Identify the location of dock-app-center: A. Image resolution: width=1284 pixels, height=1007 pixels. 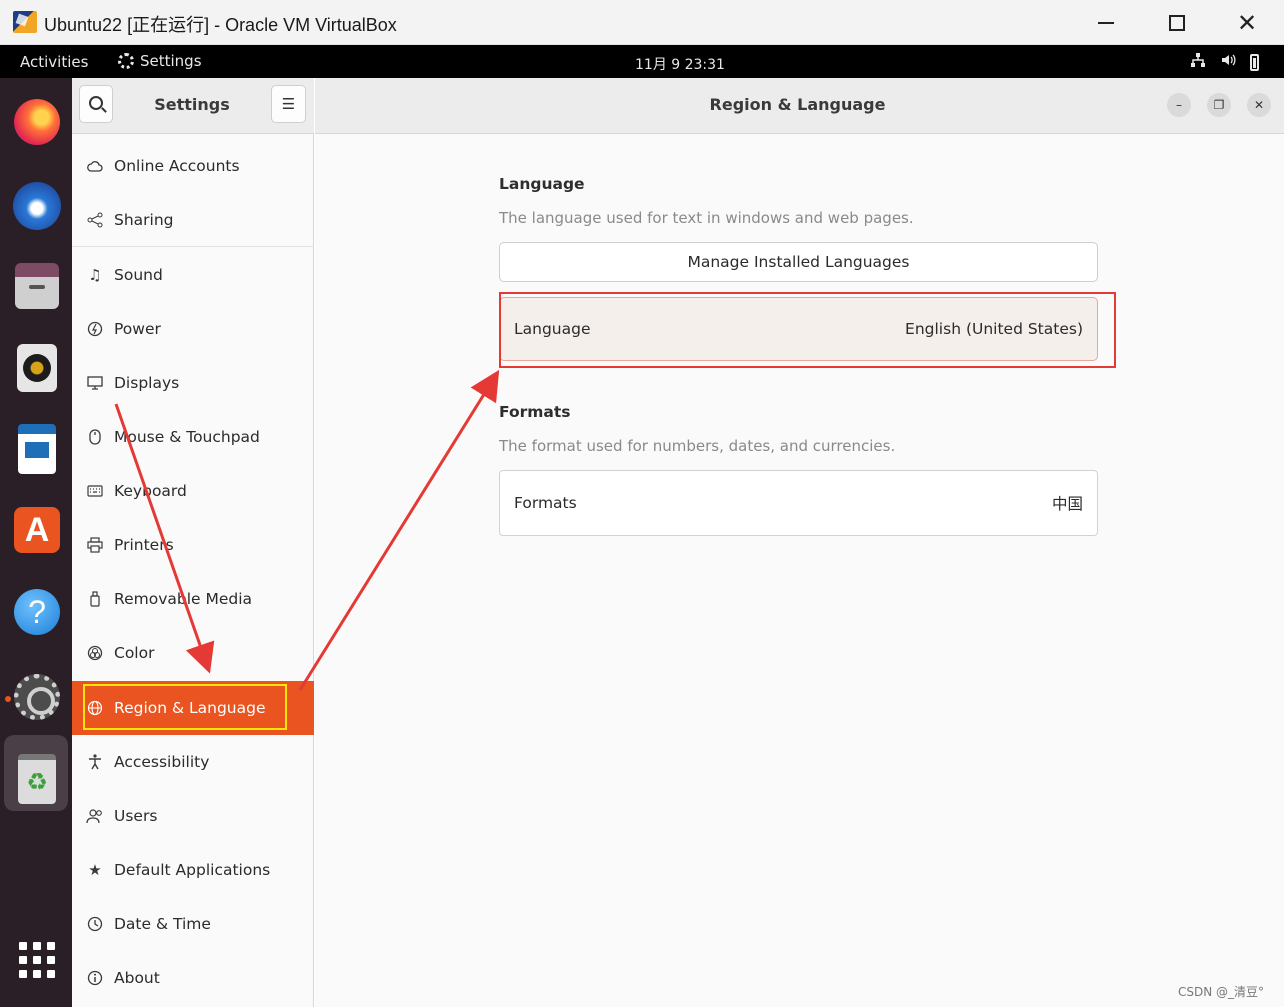
(37, 530).